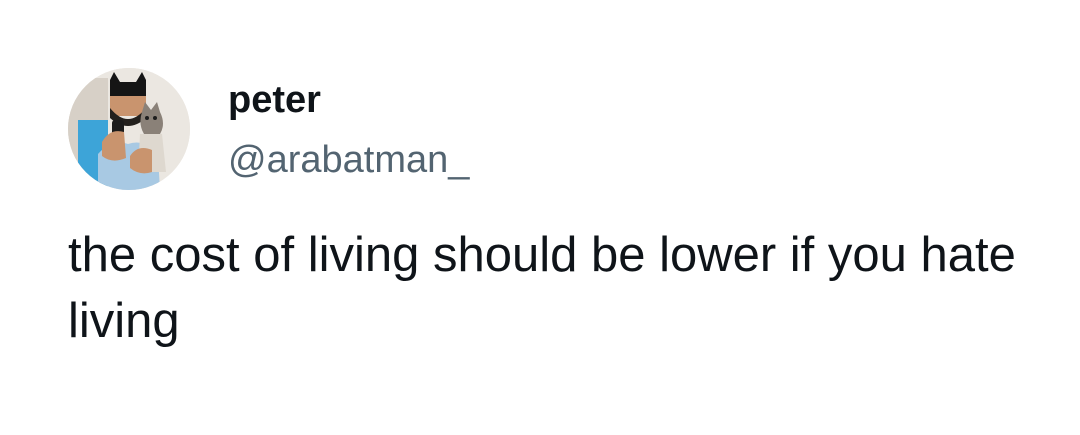 Image resolution: width=1080 pixels, height=435 pixels. What do you see at coordinates (348, 160) in the screenshot?
I see `author-handle: @arabatman_` at bounding box center [348, 160].